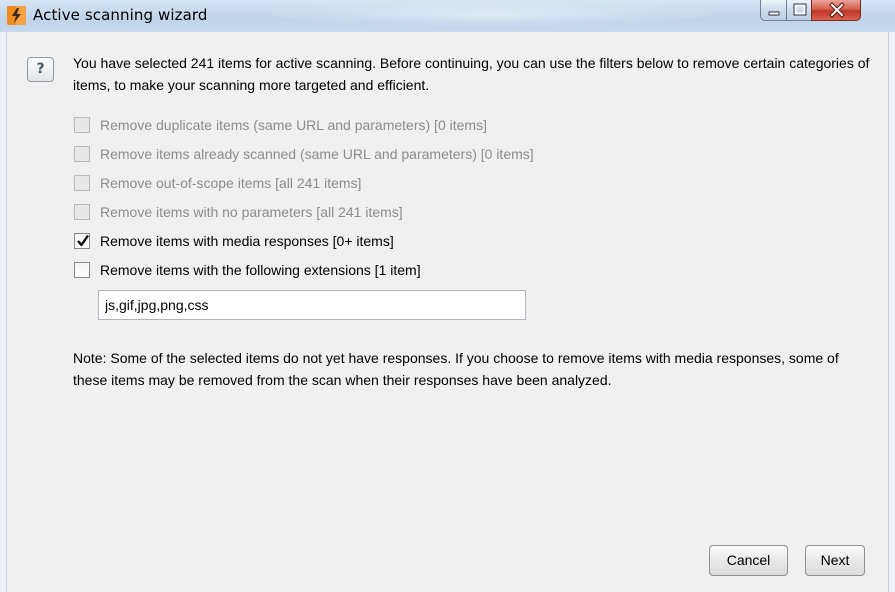 The width and height of the screenshot is (895, 592). I want to click on minimize-icon, so click(774, 13).